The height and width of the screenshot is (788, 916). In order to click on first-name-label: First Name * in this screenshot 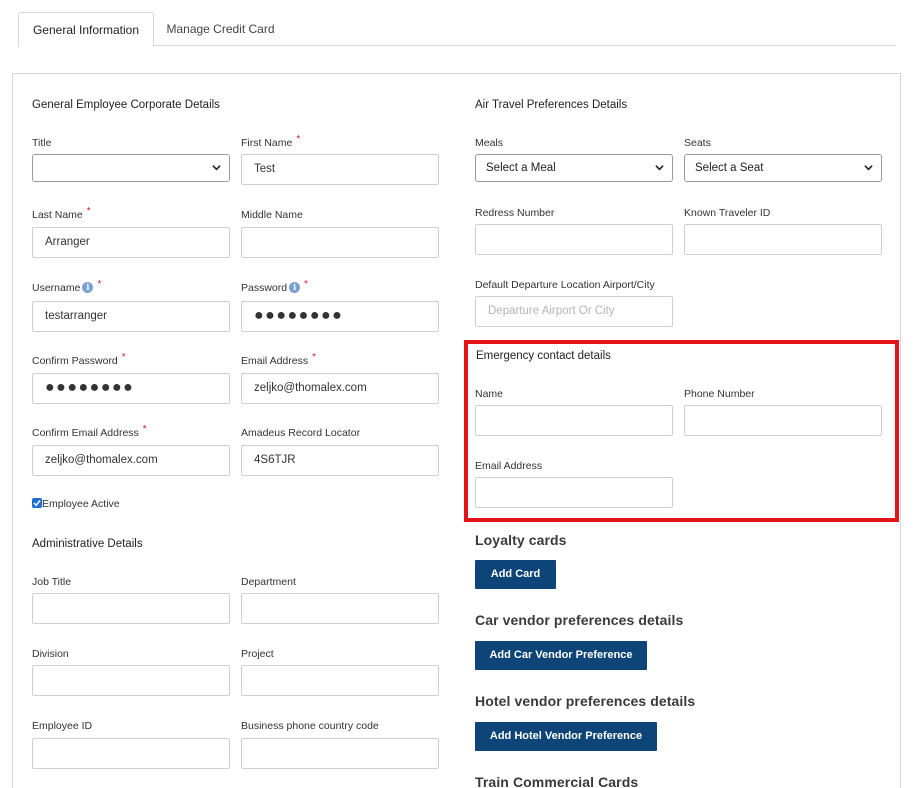, I will do `click(271, 141)`.